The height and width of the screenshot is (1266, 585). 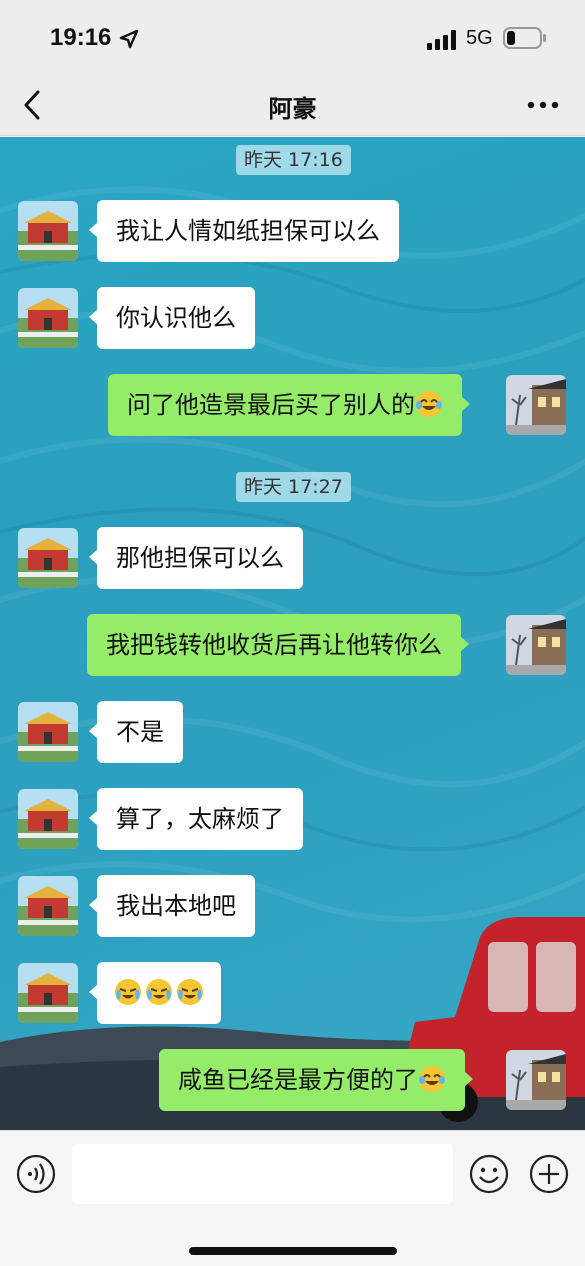 What do you see at coordinates (262, 1174) in the screenshot?
I see `message-input` at bounding box center [262, 1174].